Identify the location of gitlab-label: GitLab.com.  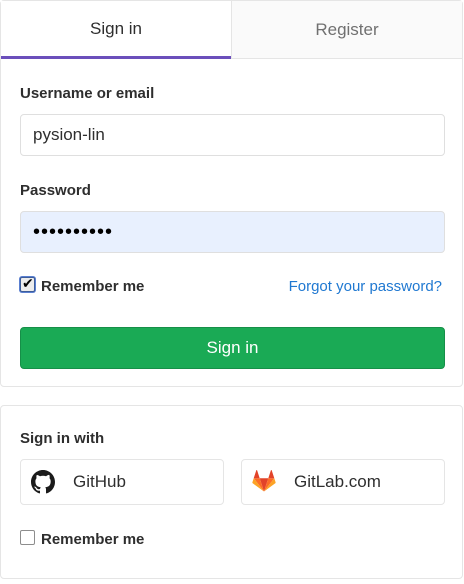
(337, 481).